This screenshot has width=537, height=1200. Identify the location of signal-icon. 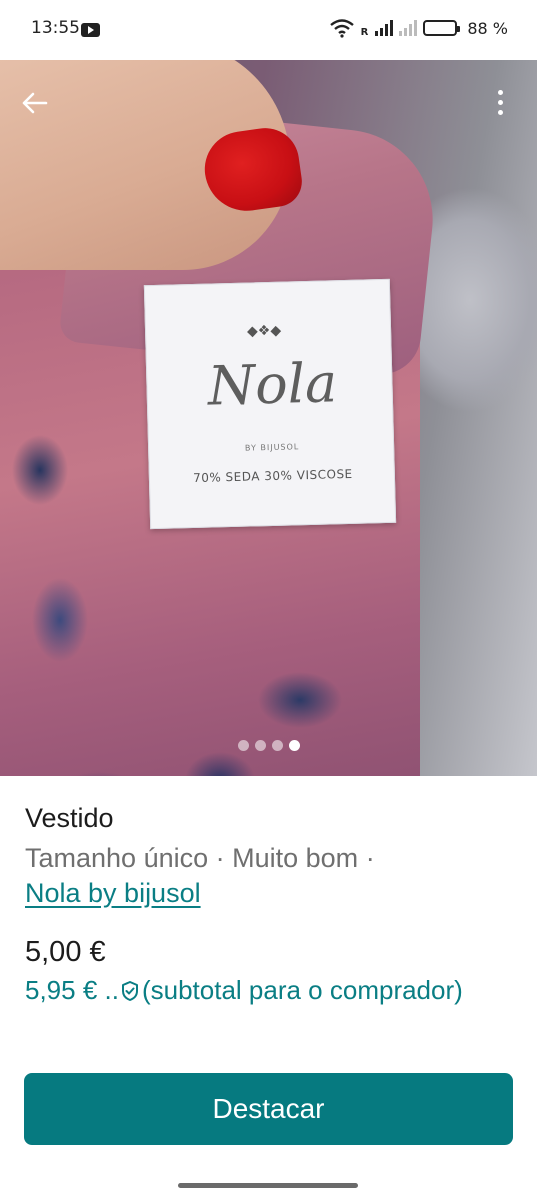
(384, 28).